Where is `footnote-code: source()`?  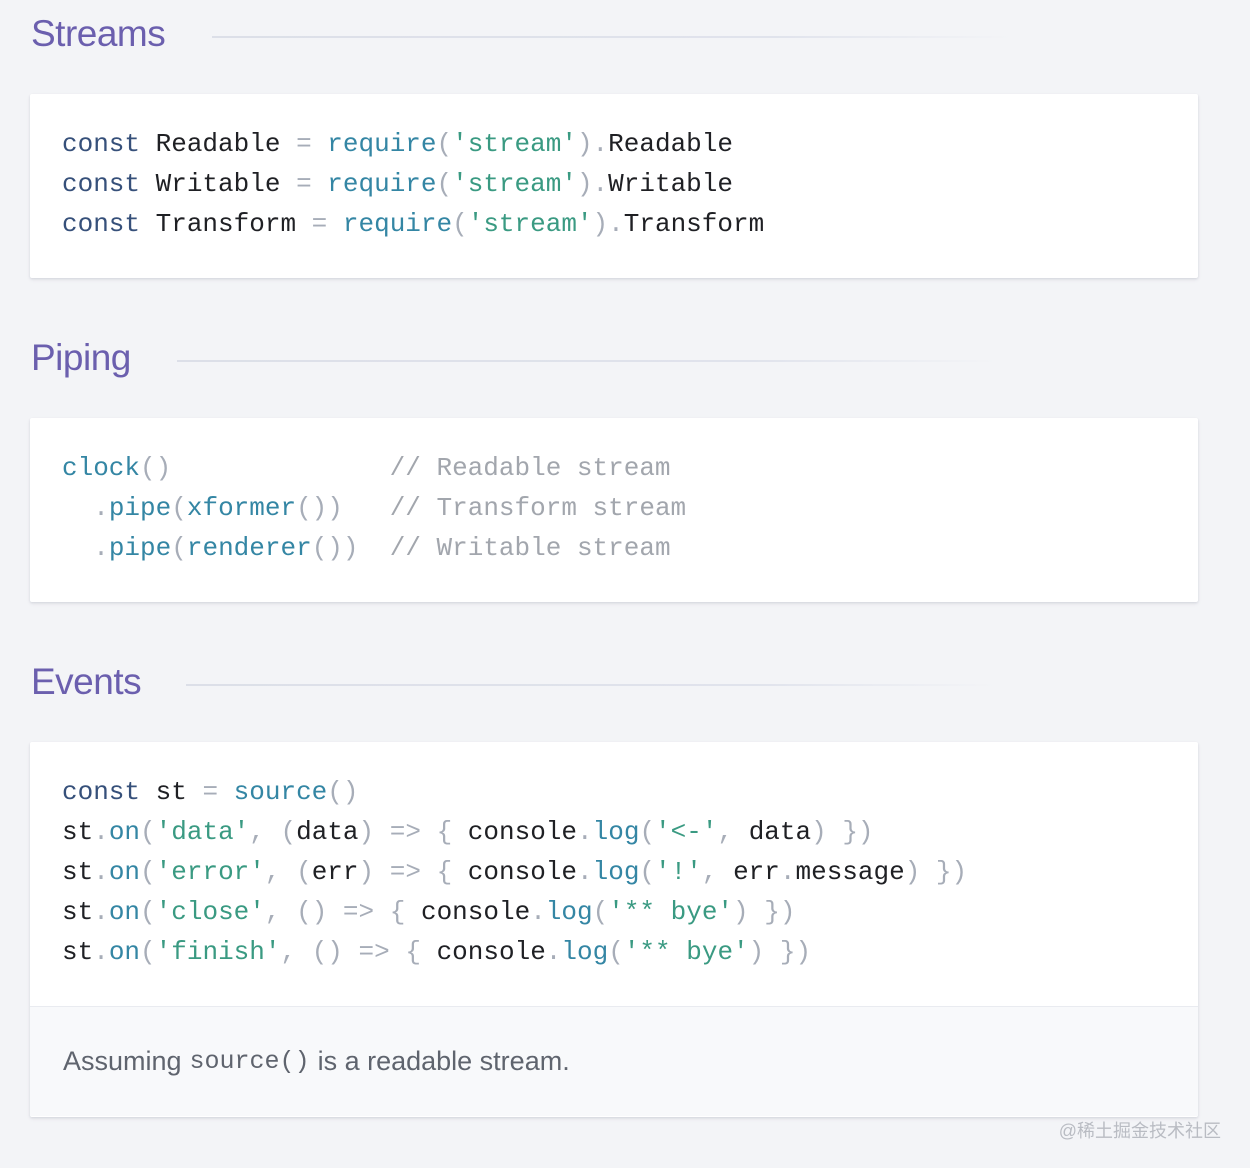
footnote-code: source() is located at coordinates (249, 1061).